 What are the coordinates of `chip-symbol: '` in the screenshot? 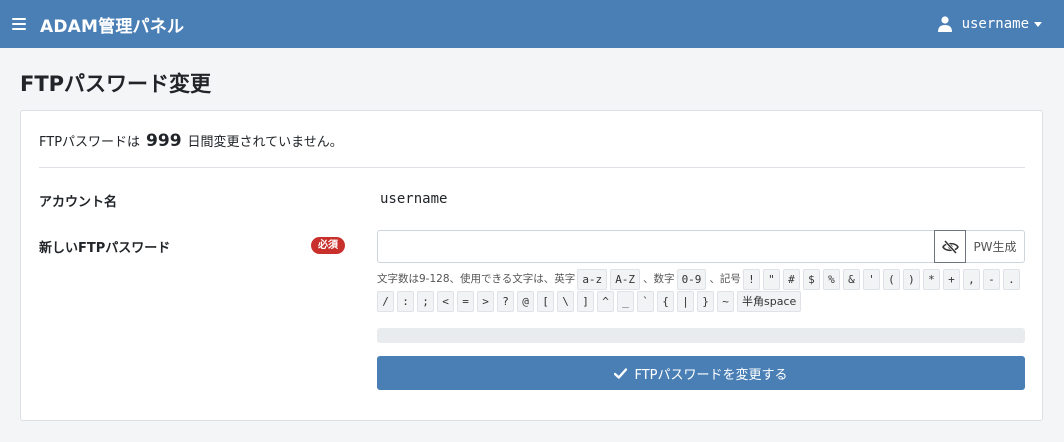 It's located at (871, 279).